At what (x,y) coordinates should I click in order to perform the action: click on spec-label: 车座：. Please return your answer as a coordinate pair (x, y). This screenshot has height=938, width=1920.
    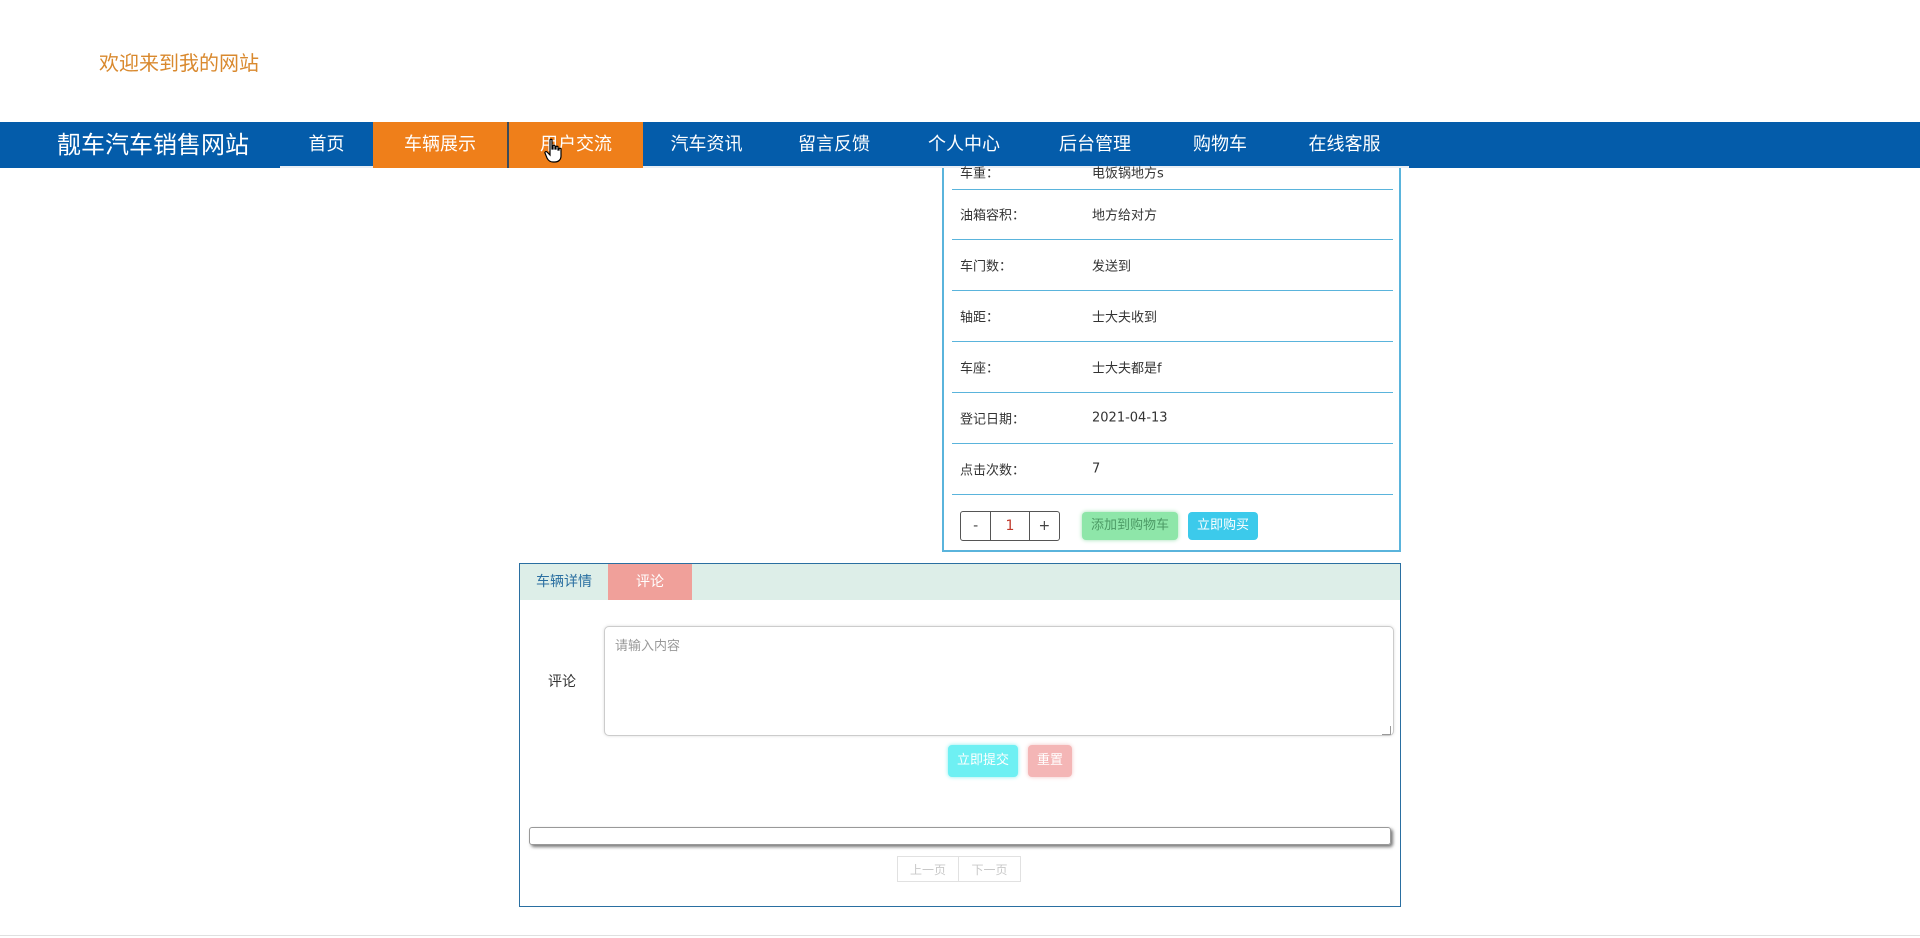
    Looking at the image, I should click on (980, 369).